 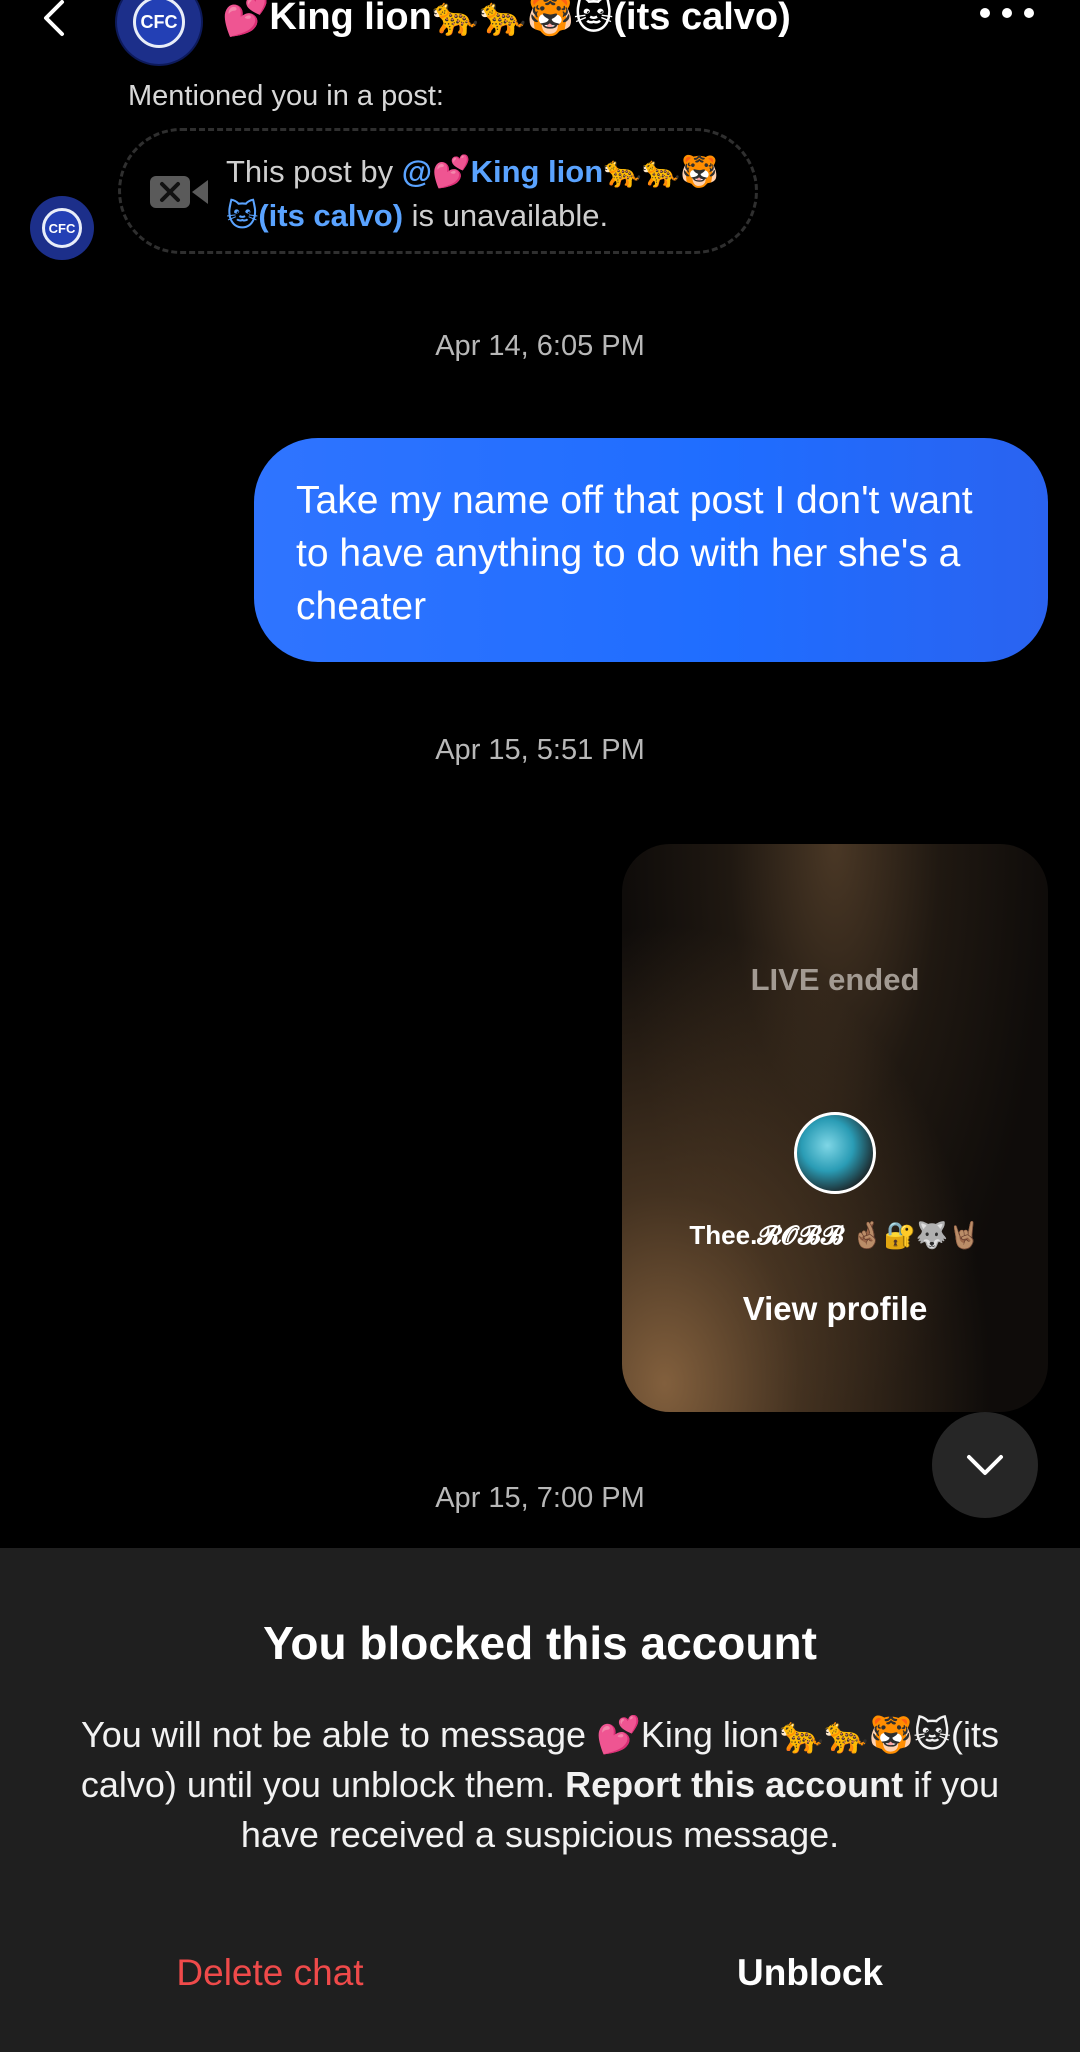 I want to click on back-button, so click(x=56, y=20).